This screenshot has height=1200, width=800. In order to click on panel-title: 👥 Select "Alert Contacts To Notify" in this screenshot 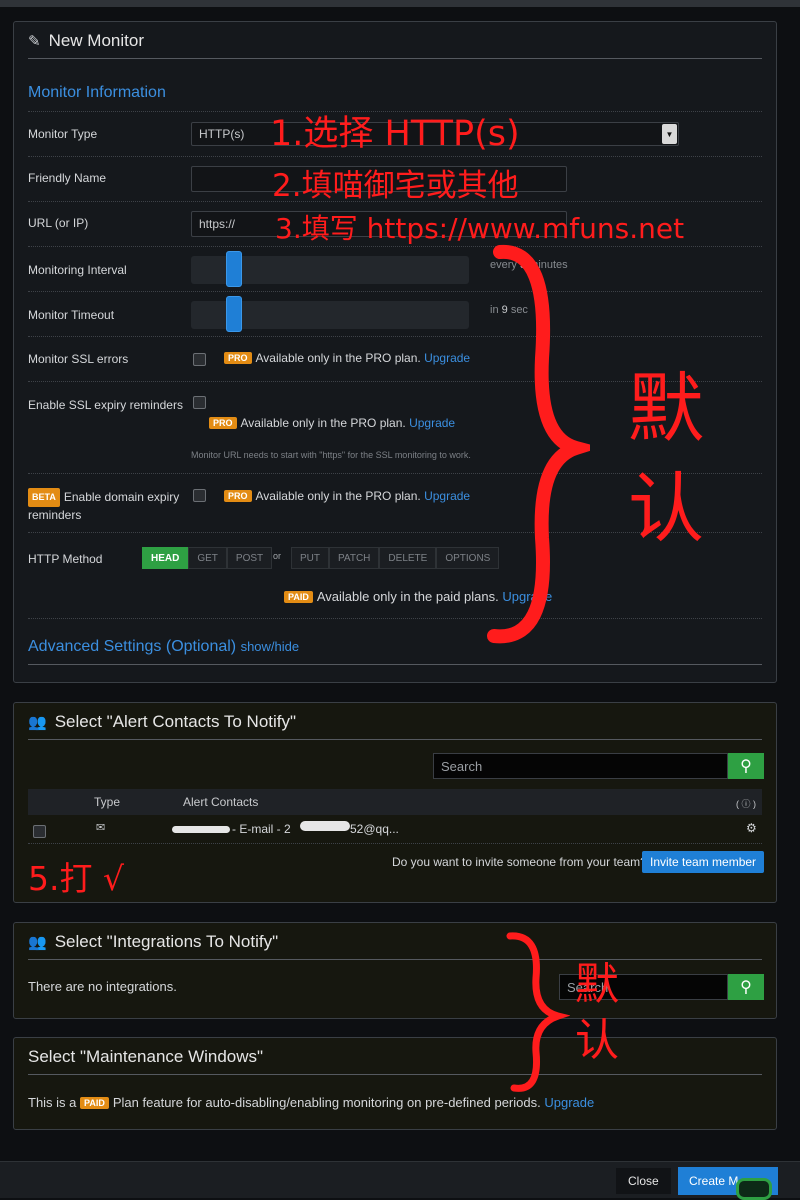, I will do `click(162, 721)`.